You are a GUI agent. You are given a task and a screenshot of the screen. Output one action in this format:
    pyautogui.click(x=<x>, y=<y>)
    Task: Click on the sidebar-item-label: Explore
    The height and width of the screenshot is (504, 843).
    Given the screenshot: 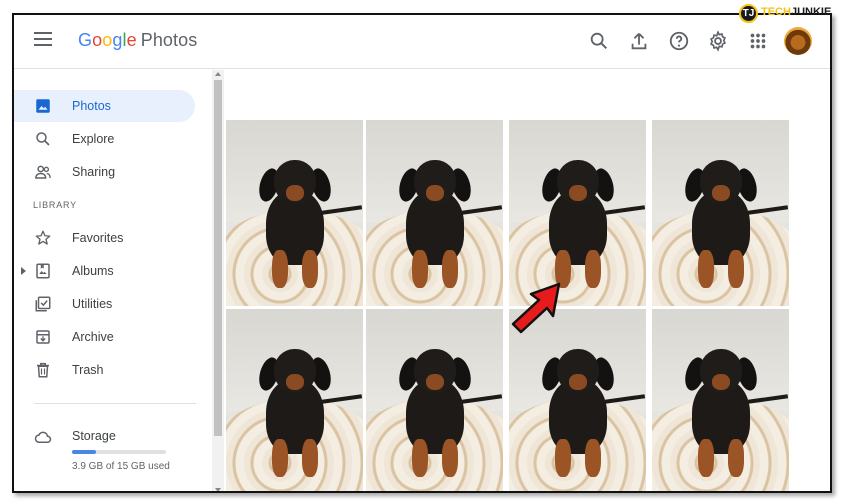 What is the action you would take?
    pyautogui.click(x=93, y=139)
    